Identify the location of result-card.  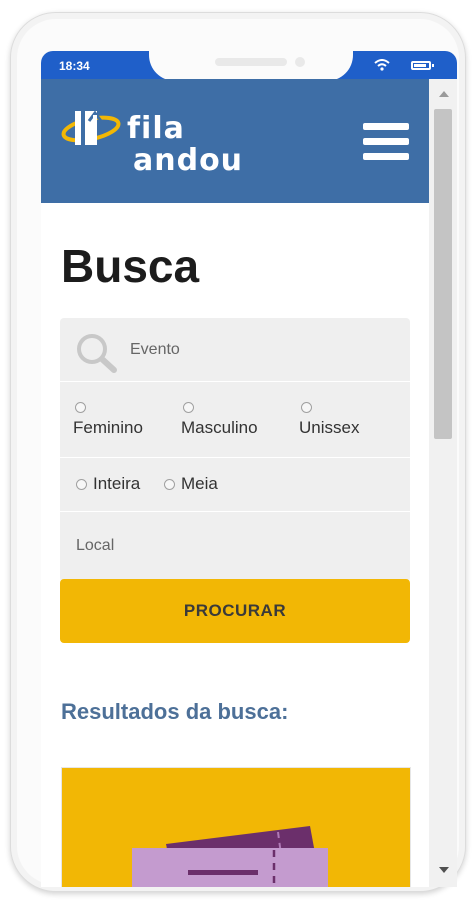
(236, 827).